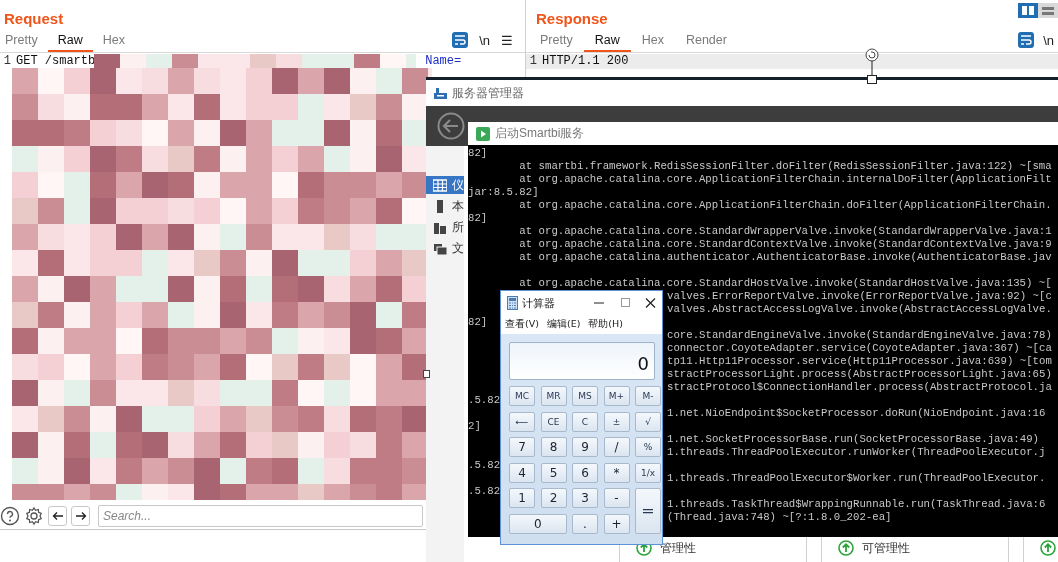  Describe the element at coordinates (582, 361) in the screenshot. I see `calculator-display: 0` at that location.